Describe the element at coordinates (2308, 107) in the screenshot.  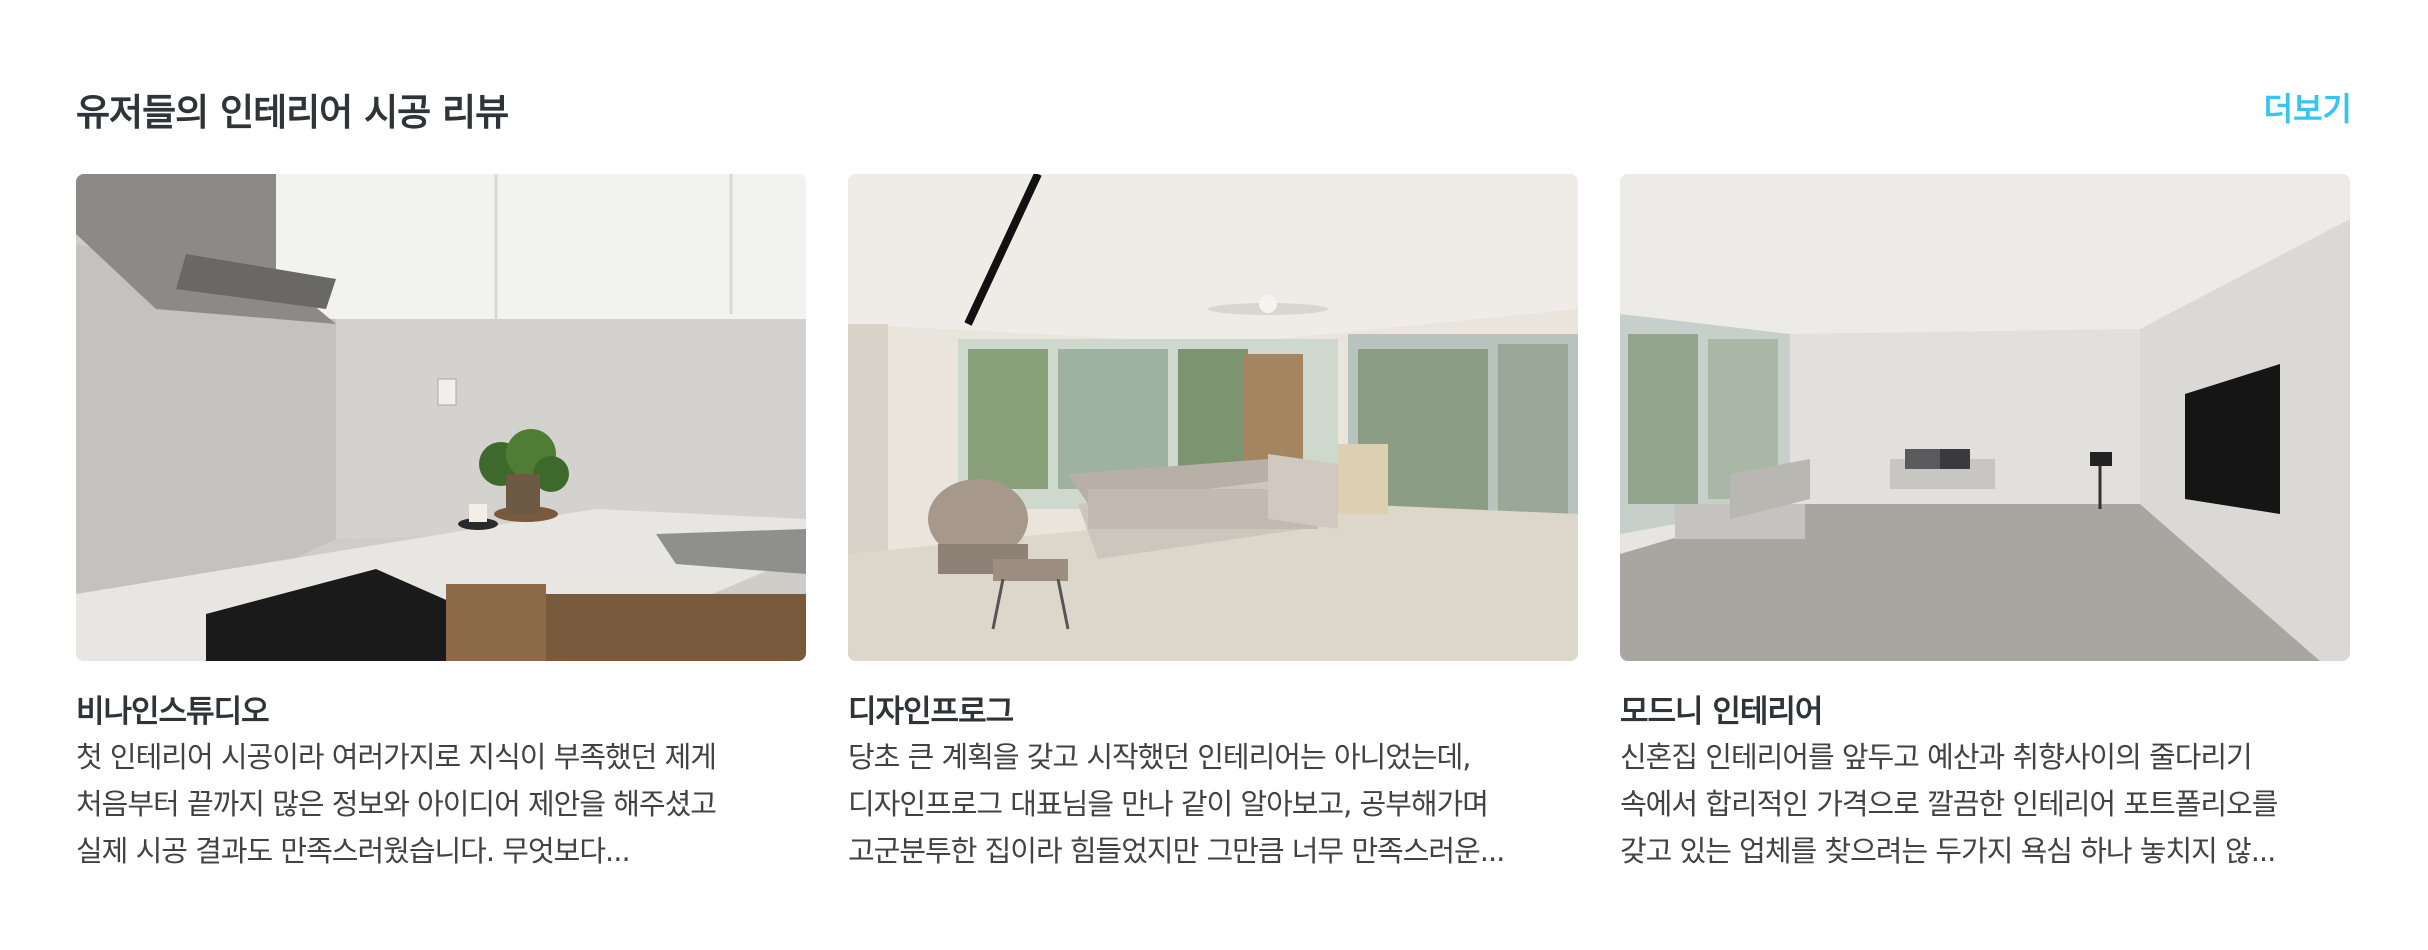
I see `more-link: 더보기` at that location.